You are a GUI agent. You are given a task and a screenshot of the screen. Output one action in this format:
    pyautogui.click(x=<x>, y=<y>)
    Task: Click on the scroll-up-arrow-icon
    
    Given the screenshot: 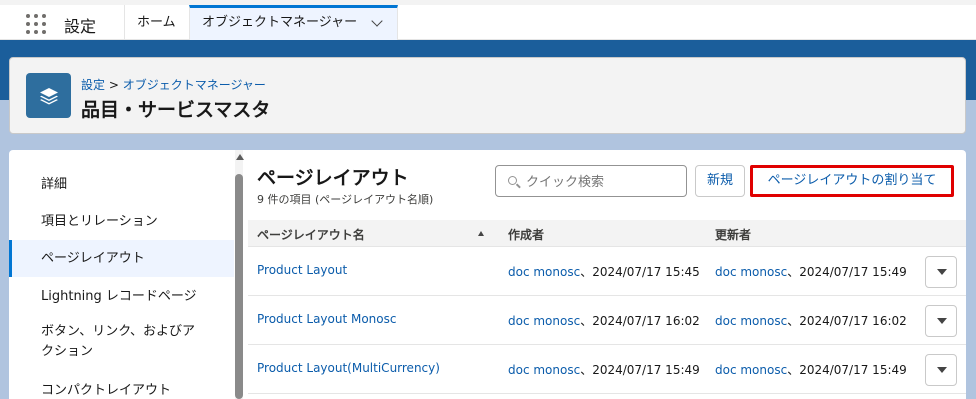 What is the action you would take?
    pyautogui.click(x=240, y=157)
    